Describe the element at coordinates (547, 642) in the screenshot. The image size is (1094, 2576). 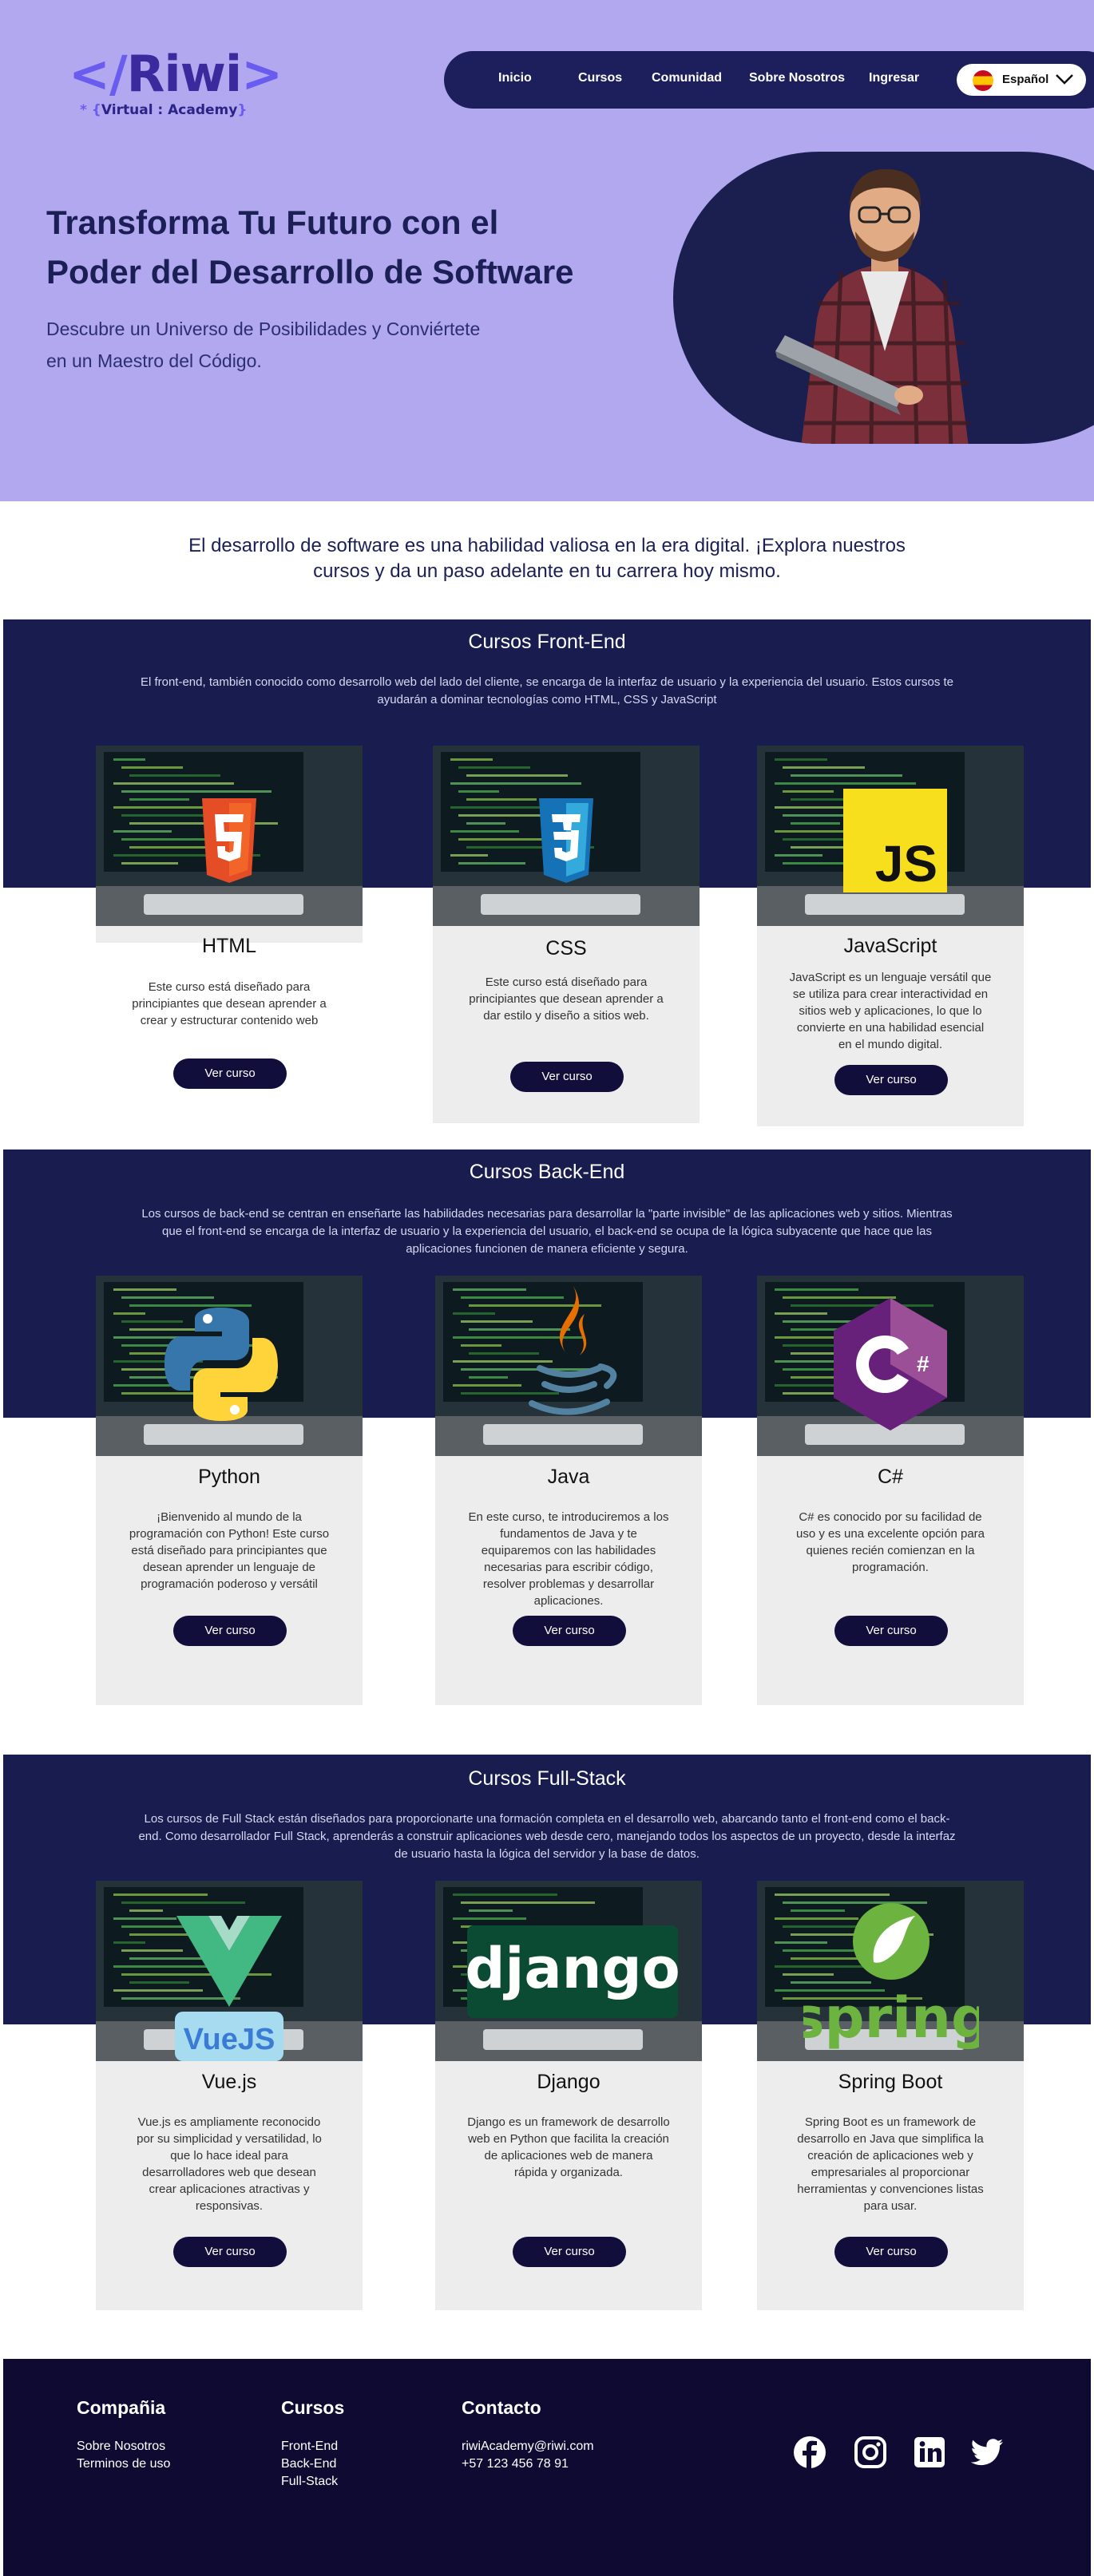
I see `frontend-title: Cursos Front-End` at that location.